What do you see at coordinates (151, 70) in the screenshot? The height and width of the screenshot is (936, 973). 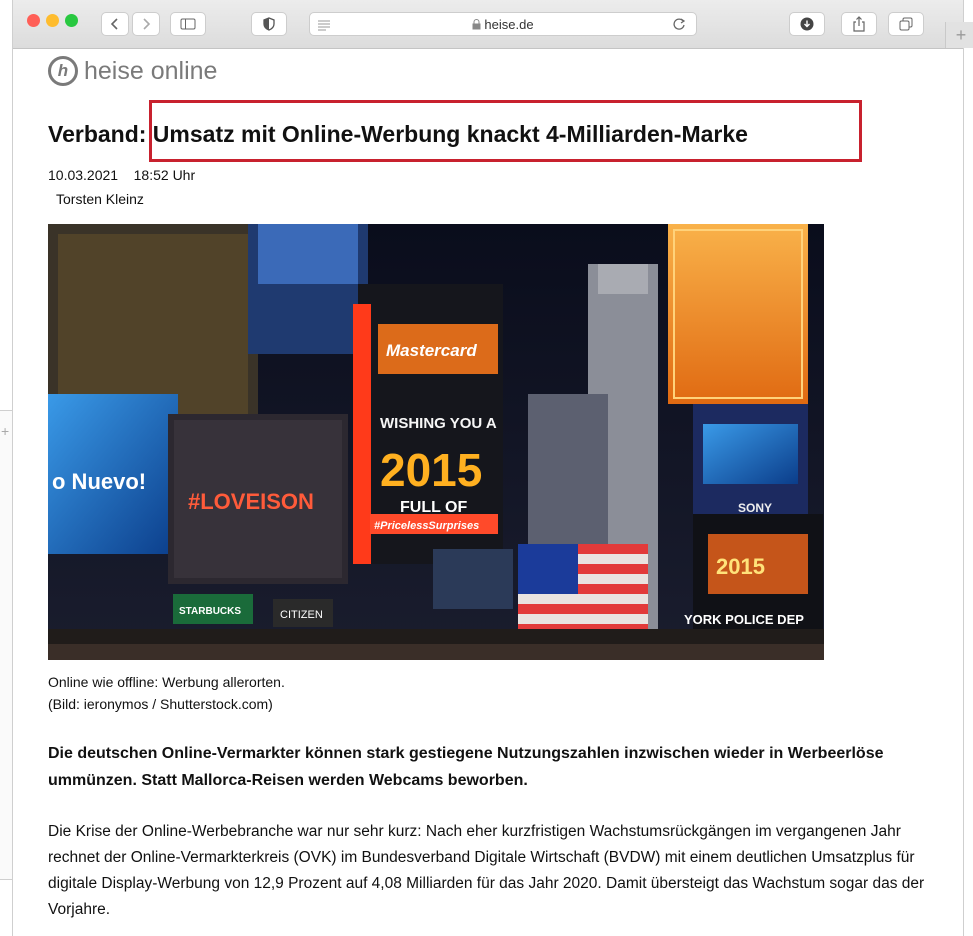 I see `site-logo-text: heise online` at bounding box center [151, 70].